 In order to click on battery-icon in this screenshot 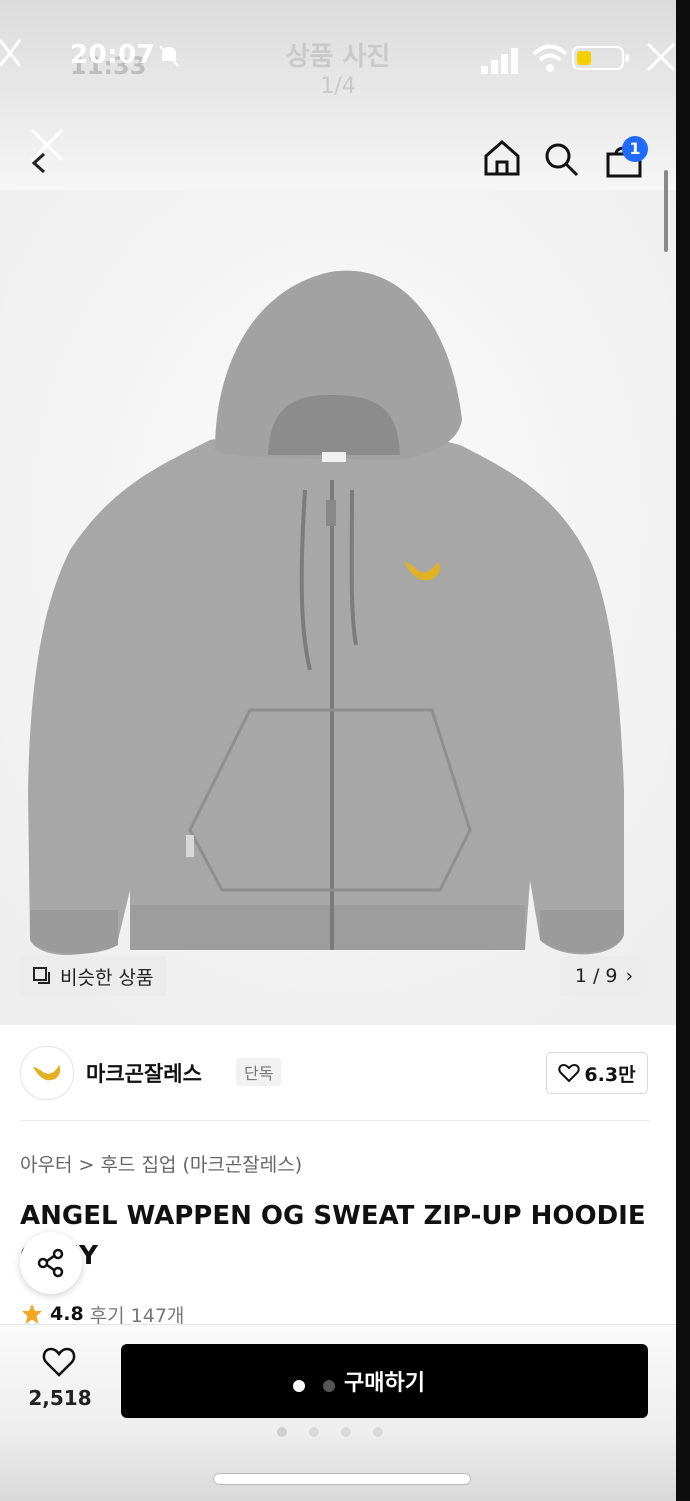, I will do `click(600, 58)`.